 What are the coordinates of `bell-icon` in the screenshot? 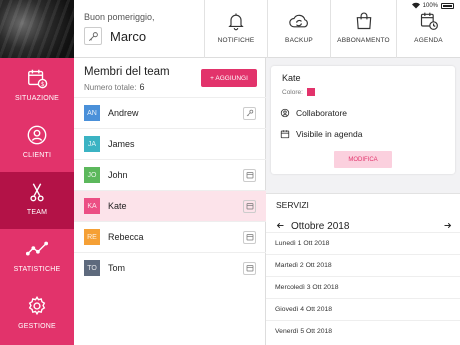 It's located at (236, 22).